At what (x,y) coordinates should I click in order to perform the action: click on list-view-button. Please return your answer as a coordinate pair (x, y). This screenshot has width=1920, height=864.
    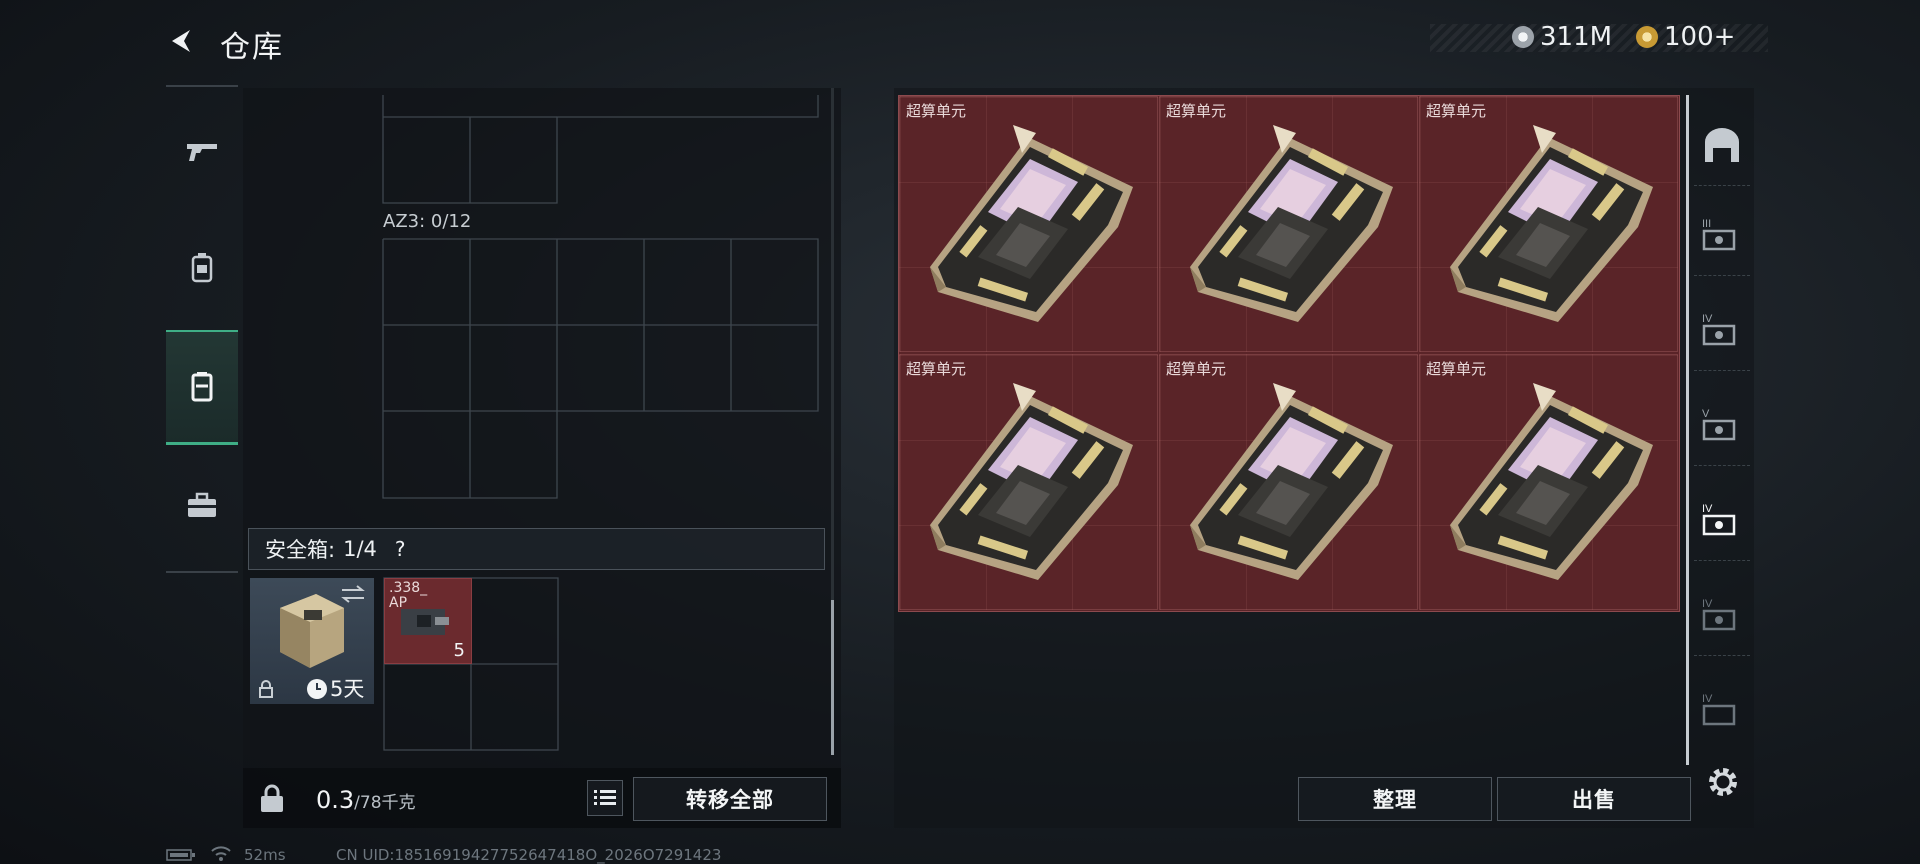
    Looking at the image, I should click on (605, 798).